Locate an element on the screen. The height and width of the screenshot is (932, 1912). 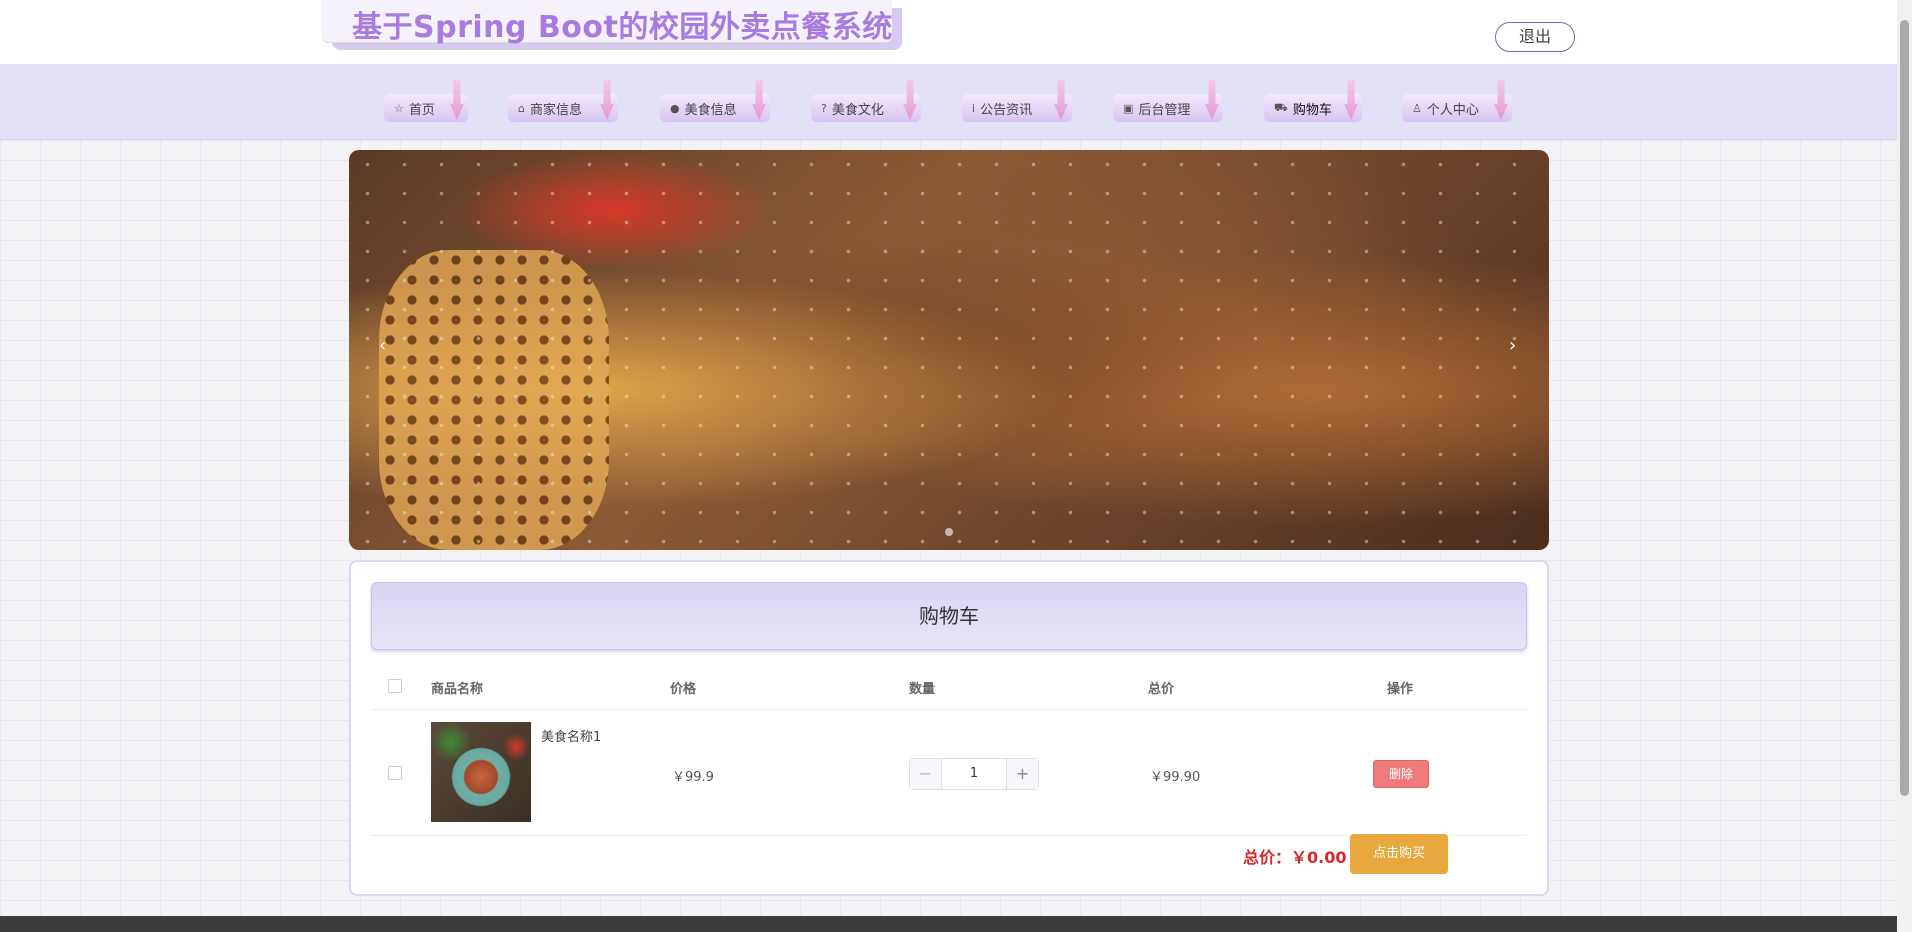
site-title-block: 基于Spring Boot的校园外卖点餐系统 is located at coordinates (612, 25).